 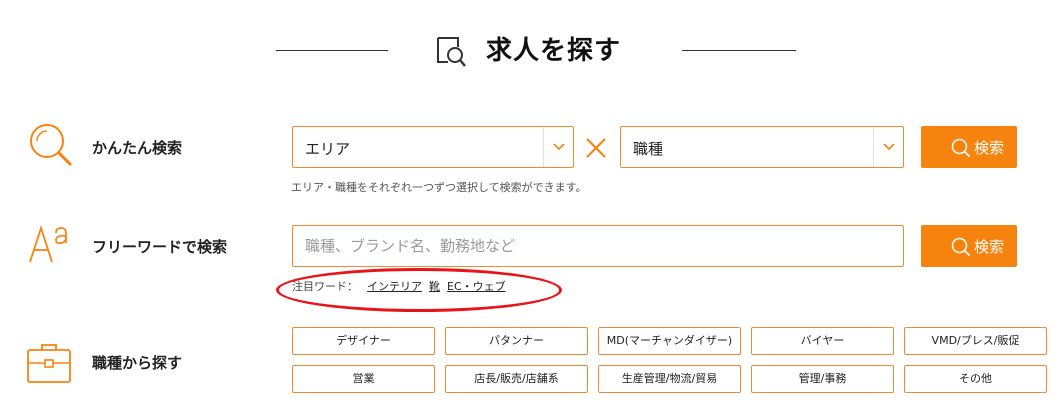 What do you see at coordinates (596, 148) in the screenshot?
I see `times-icon` at bounding box center [596, 148].